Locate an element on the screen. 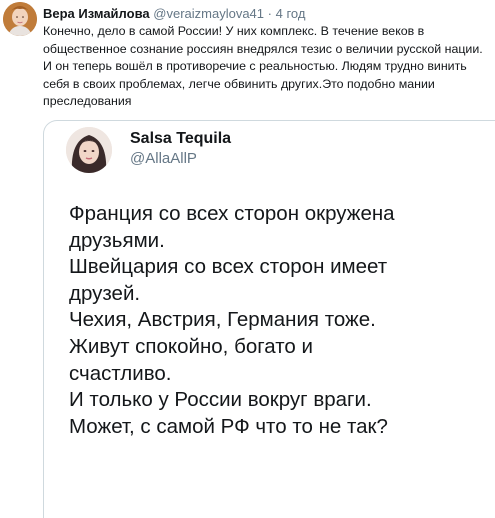 This screenshot has height=518, width=495. quoted-text-line: друзьями. is located at coordinates (117, 240).